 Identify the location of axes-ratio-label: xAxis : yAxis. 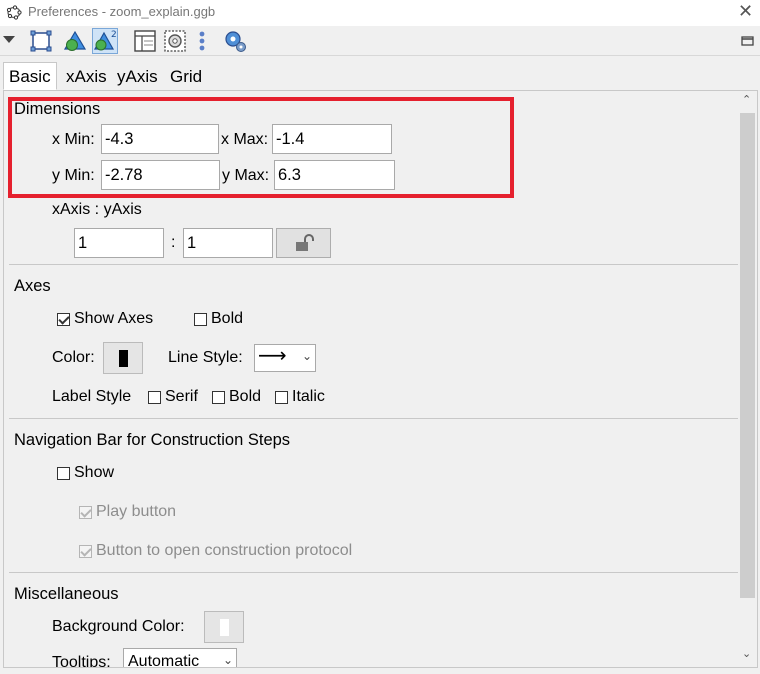
(97, 209).